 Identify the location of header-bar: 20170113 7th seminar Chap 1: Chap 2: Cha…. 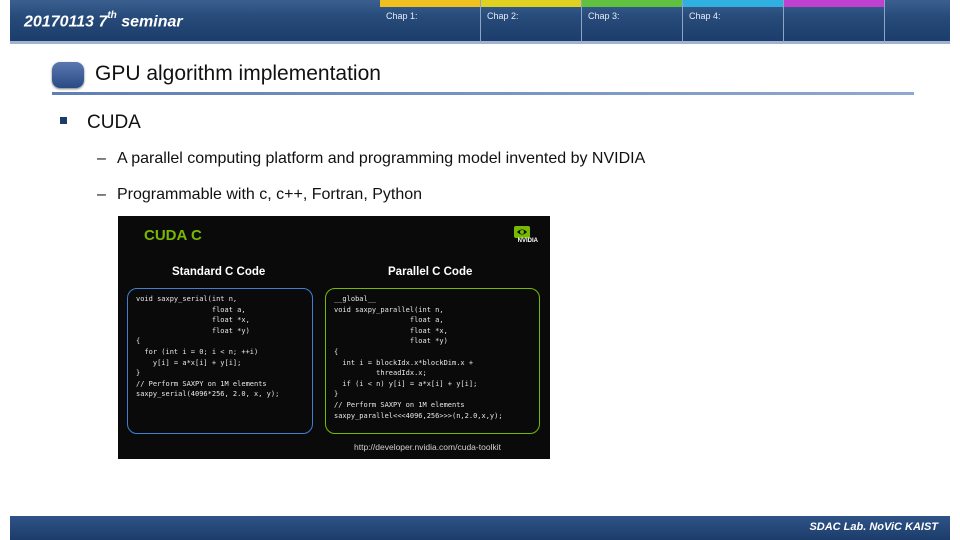
(480, 22).